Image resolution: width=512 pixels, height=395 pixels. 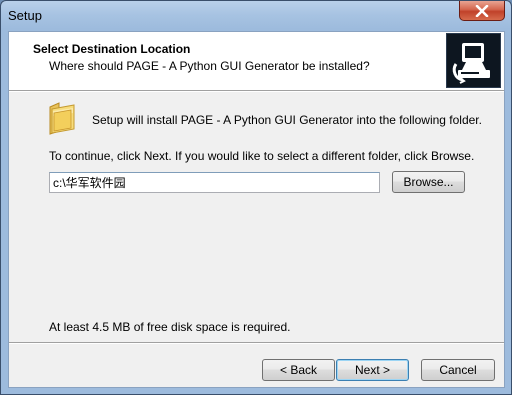 I want to click on setup-computer-icon, so click(x=473, y=60).